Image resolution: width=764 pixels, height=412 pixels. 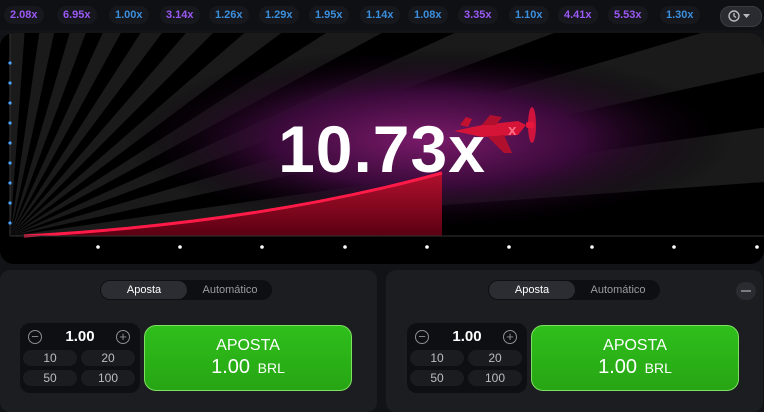 I want to click on remove-panel-button, so click(x=746, y=291).